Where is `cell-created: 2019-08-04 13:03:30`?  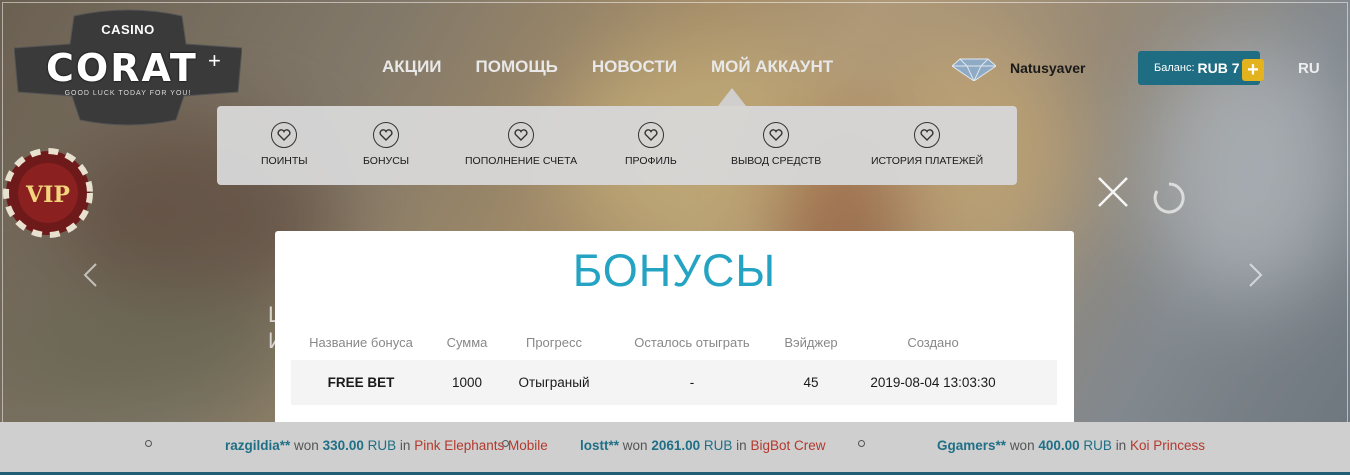
cell-created: 2019-08-04 13:03:30 is located at coordinates (933, 382).